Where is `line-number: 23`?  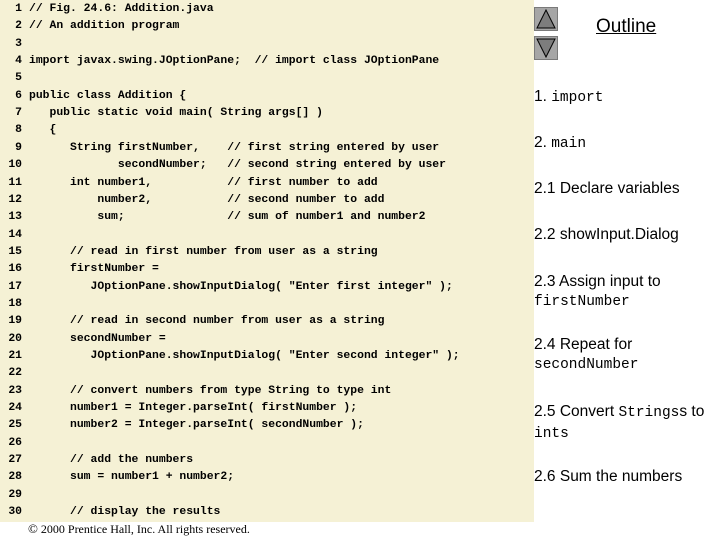 line-number: 23 is located at coordinates (15, 390).